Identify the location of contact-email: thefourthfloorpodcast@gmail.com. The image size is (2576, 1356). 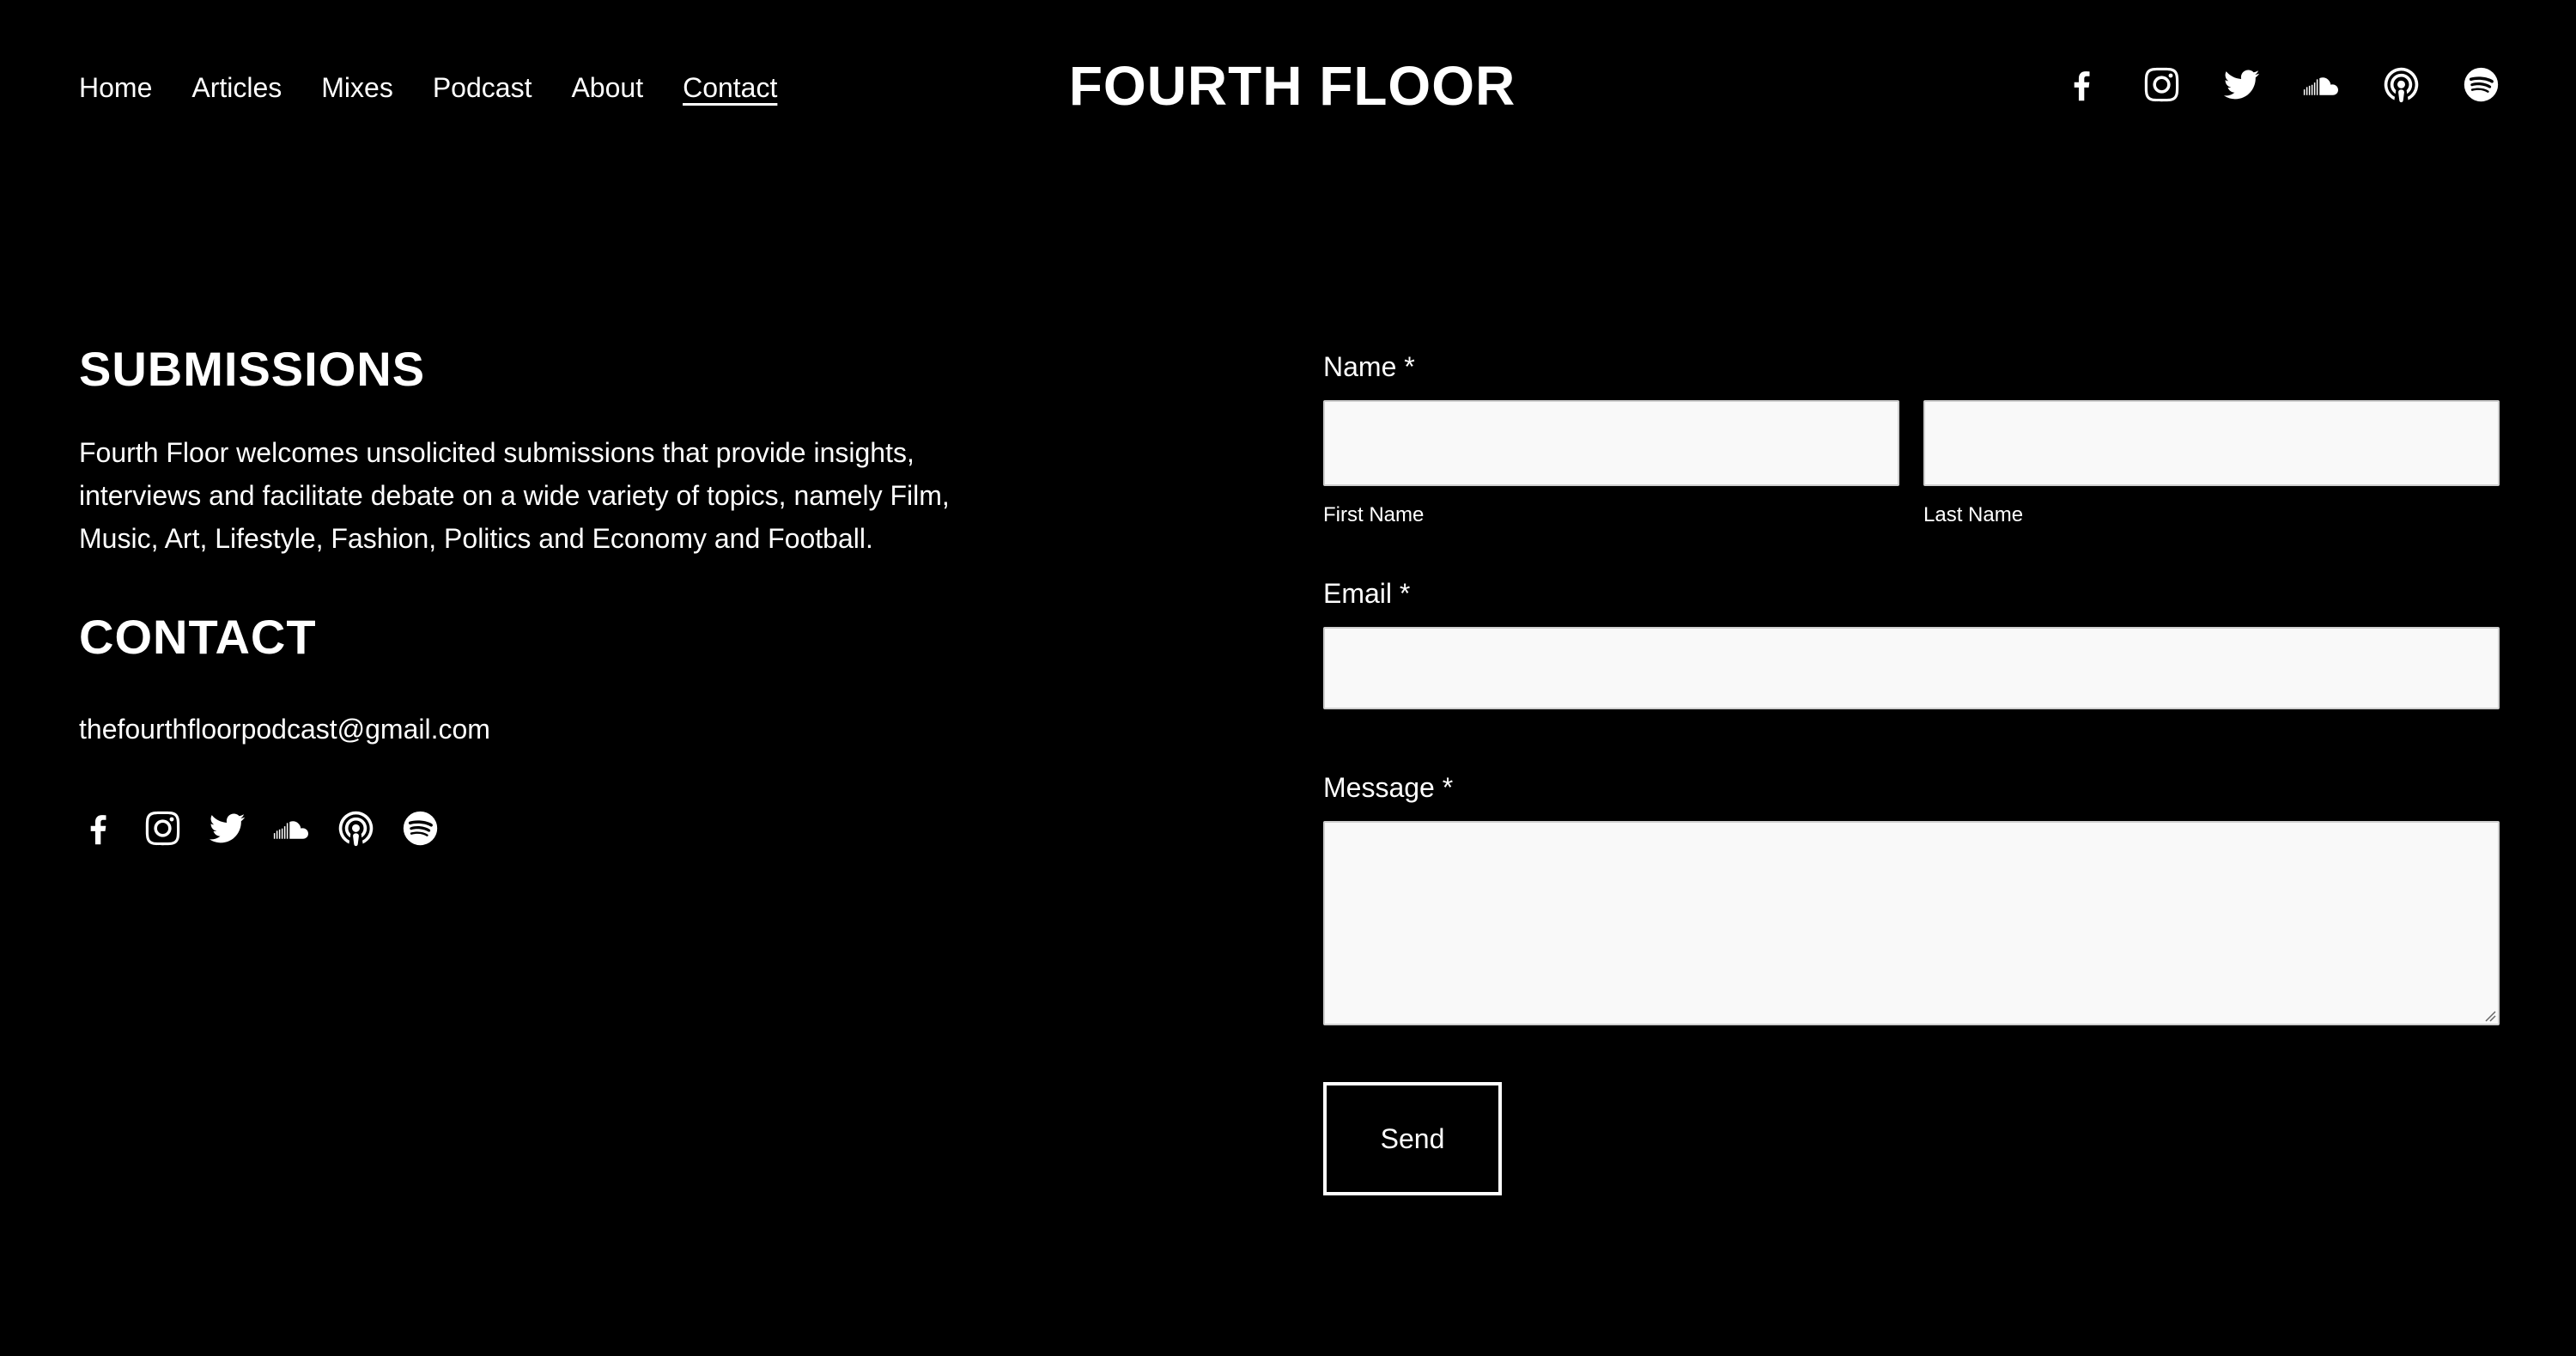
(552, 729).